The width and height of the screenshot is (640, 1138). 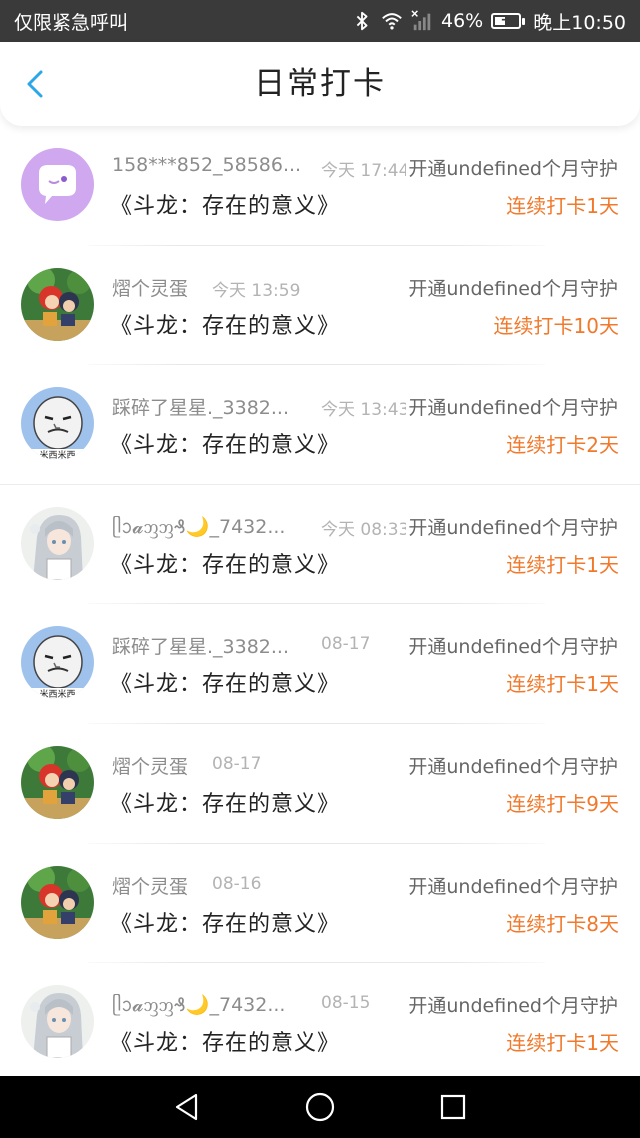 I want to click on back-triangle-icon, so click(x=186, y=1107).